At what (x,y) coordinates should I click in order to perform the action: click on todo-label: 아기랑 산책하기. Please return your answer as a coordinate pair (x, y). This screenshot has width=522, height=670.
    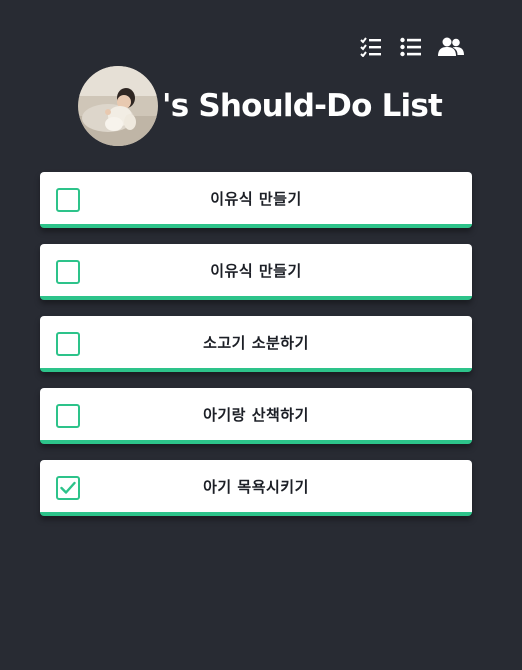
    Looking at the image, I should click on (256, 414).